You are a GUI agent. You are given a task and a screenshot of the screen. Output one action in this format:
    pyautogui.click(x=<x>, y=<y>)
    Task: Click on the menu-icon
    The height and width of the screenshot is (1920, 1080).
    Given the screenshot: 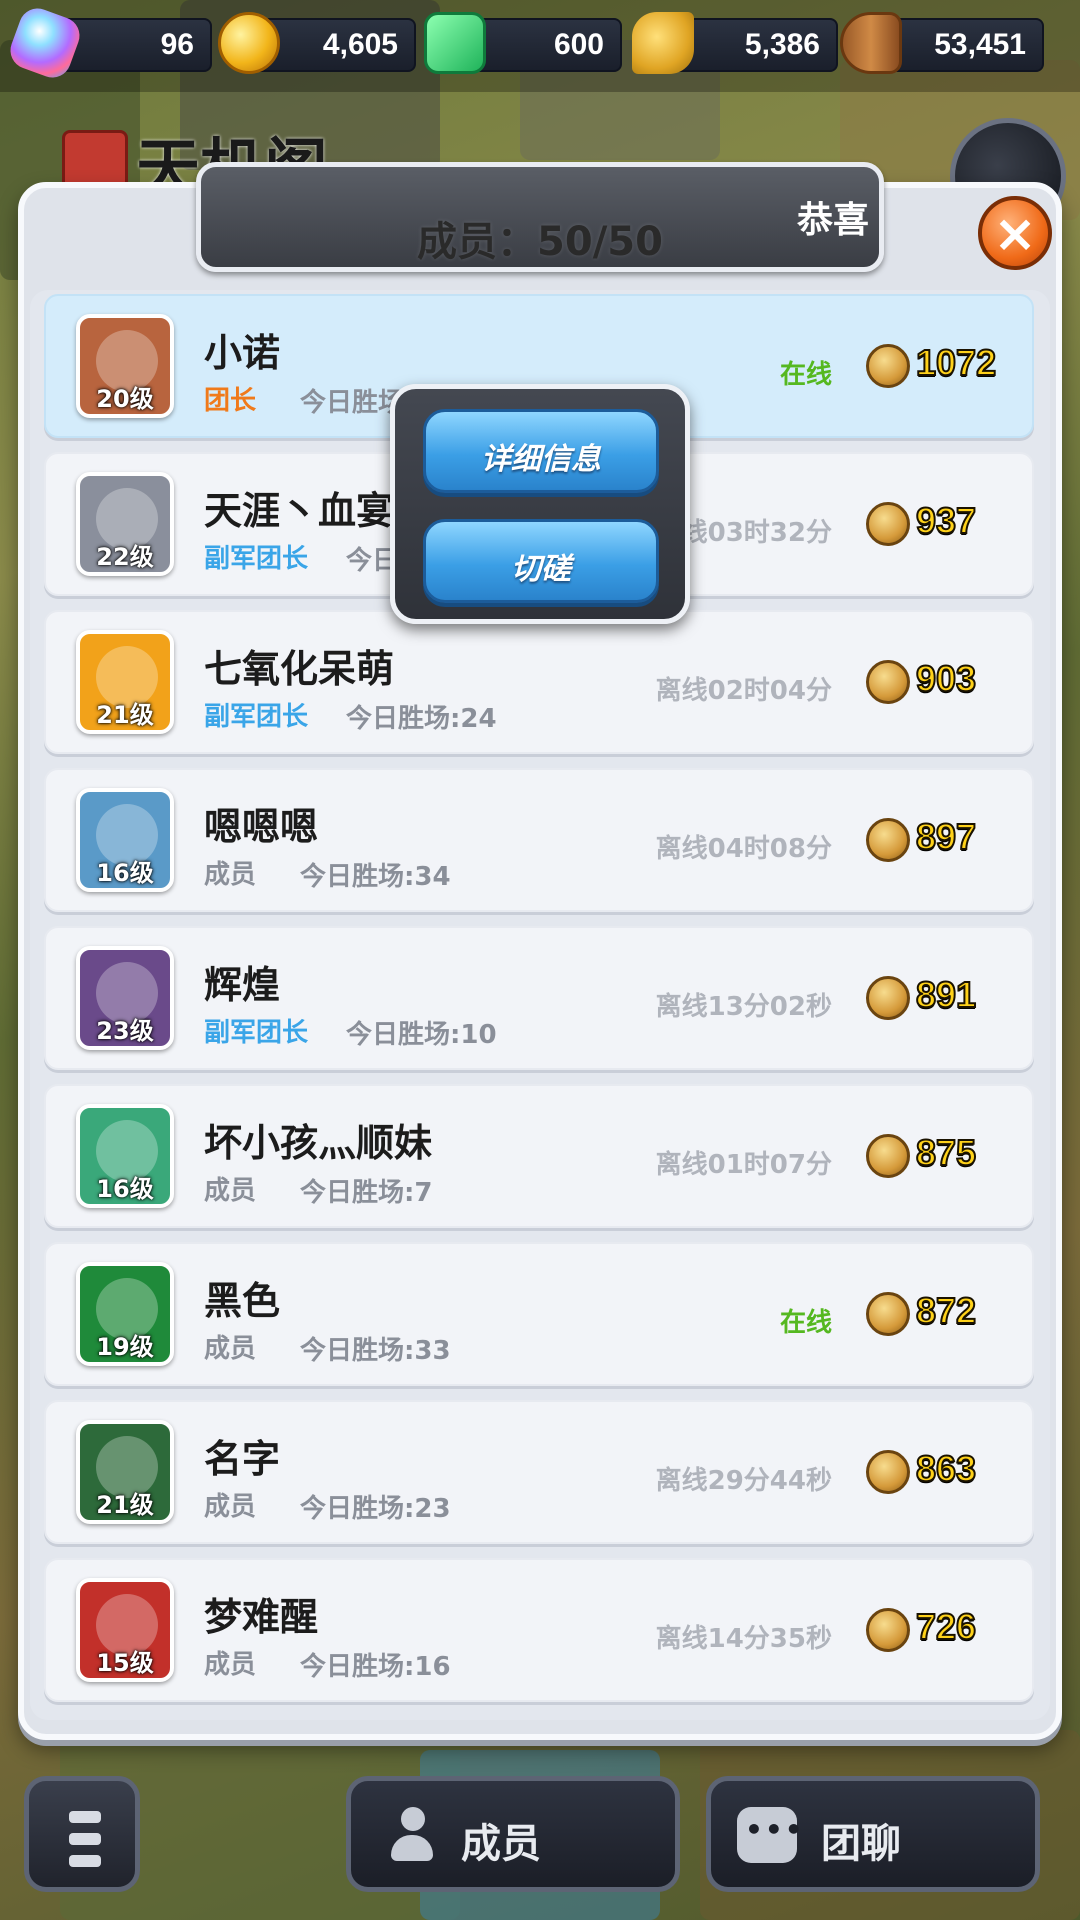 What is the action you would take?
    pyautogui.click(x=85, y=1817)
    